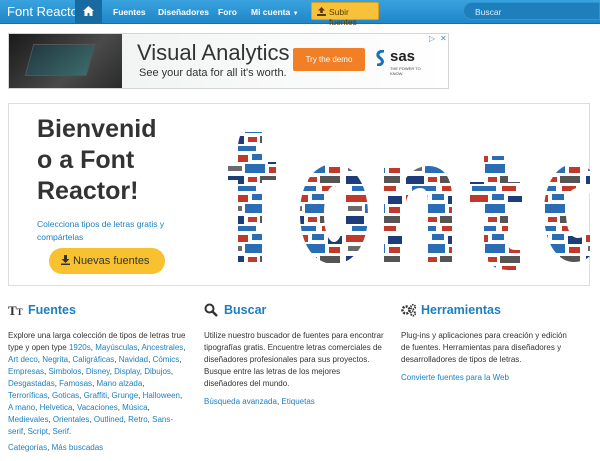  What do you see at coordinates (71, 419) in the screenshot?
I see `category-link: Orientales` at bounding box center [71, 419].